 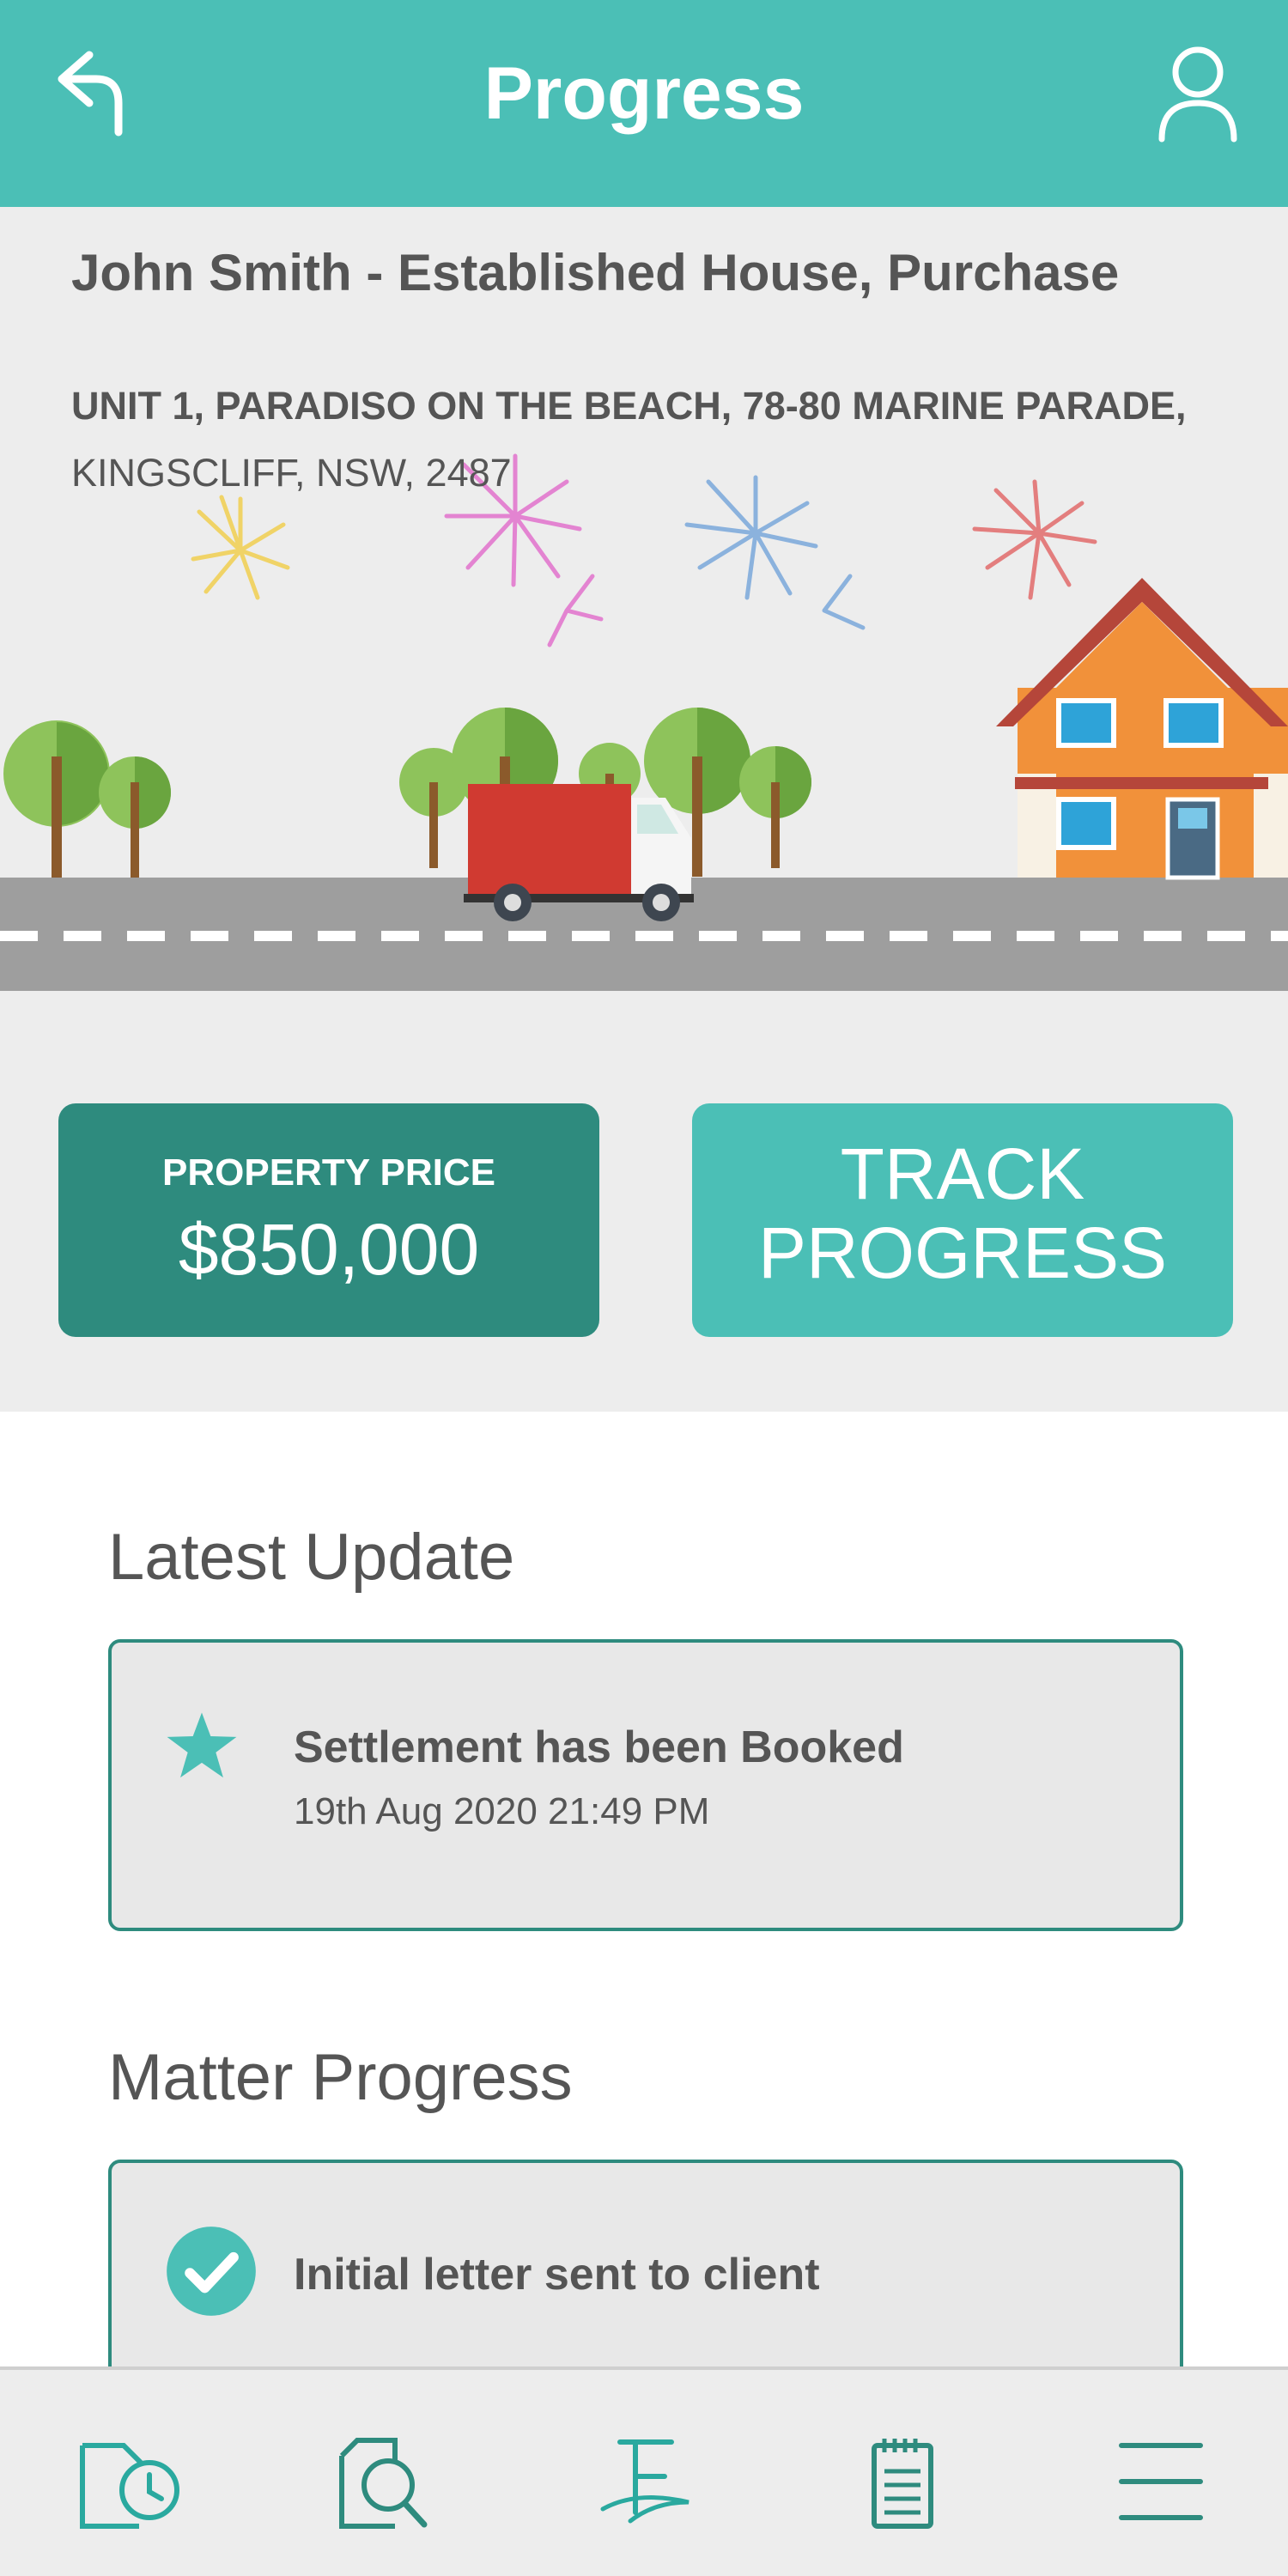 I want to click on firework-yellow, so click(x=240, y=547).